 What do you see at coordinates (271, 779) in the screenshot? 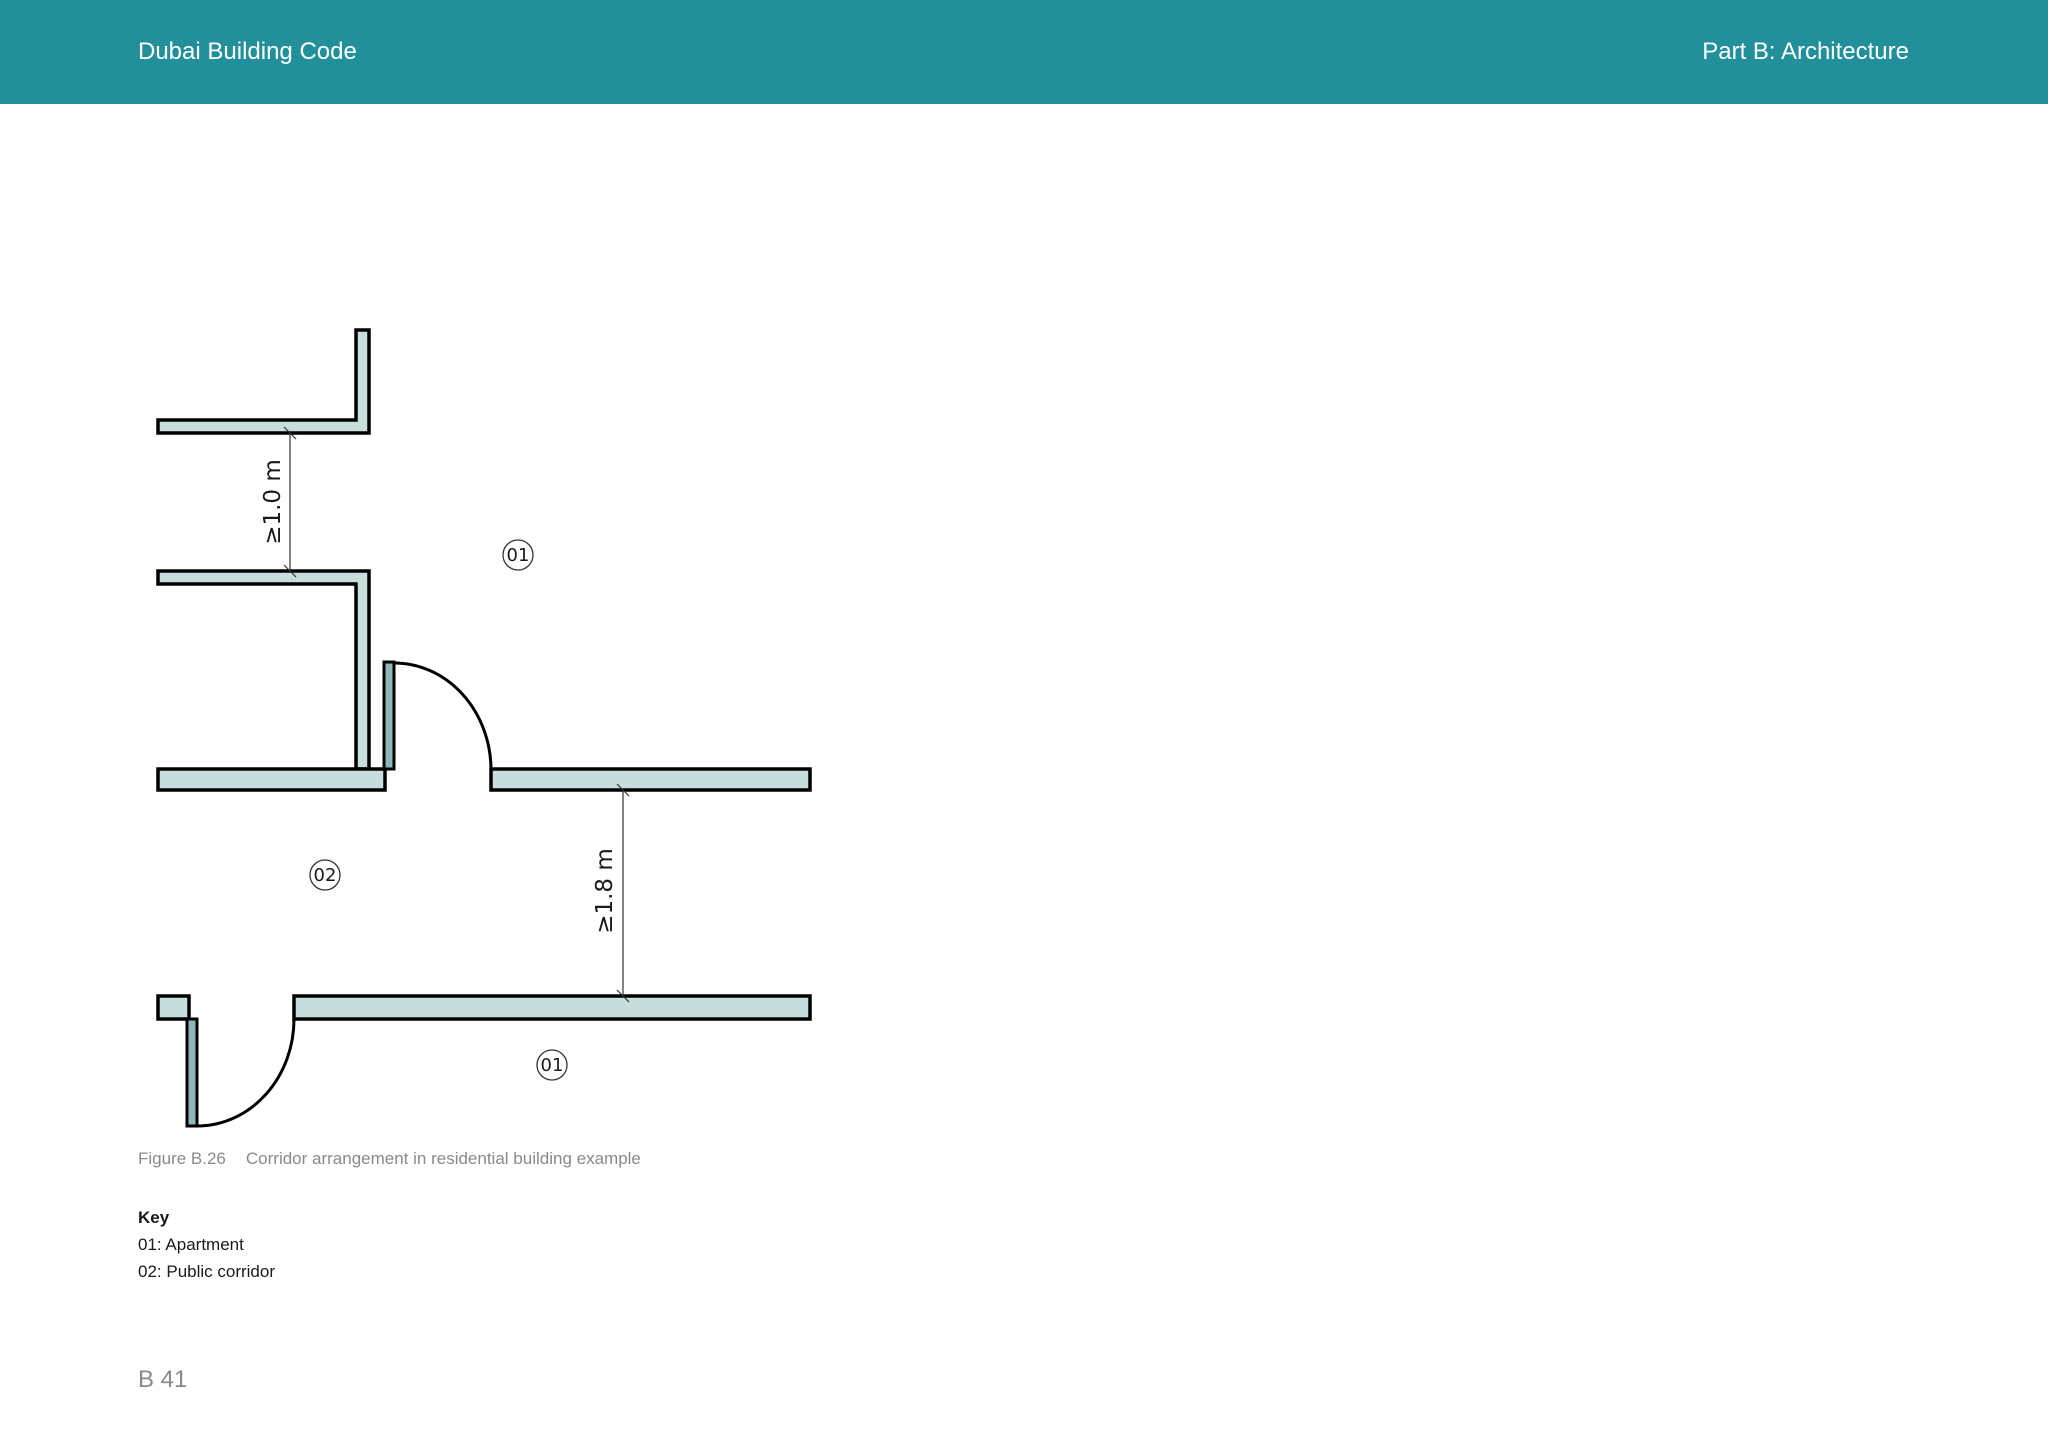
I see `wall-corridor-upper-left` at bounding box center [271, 779].